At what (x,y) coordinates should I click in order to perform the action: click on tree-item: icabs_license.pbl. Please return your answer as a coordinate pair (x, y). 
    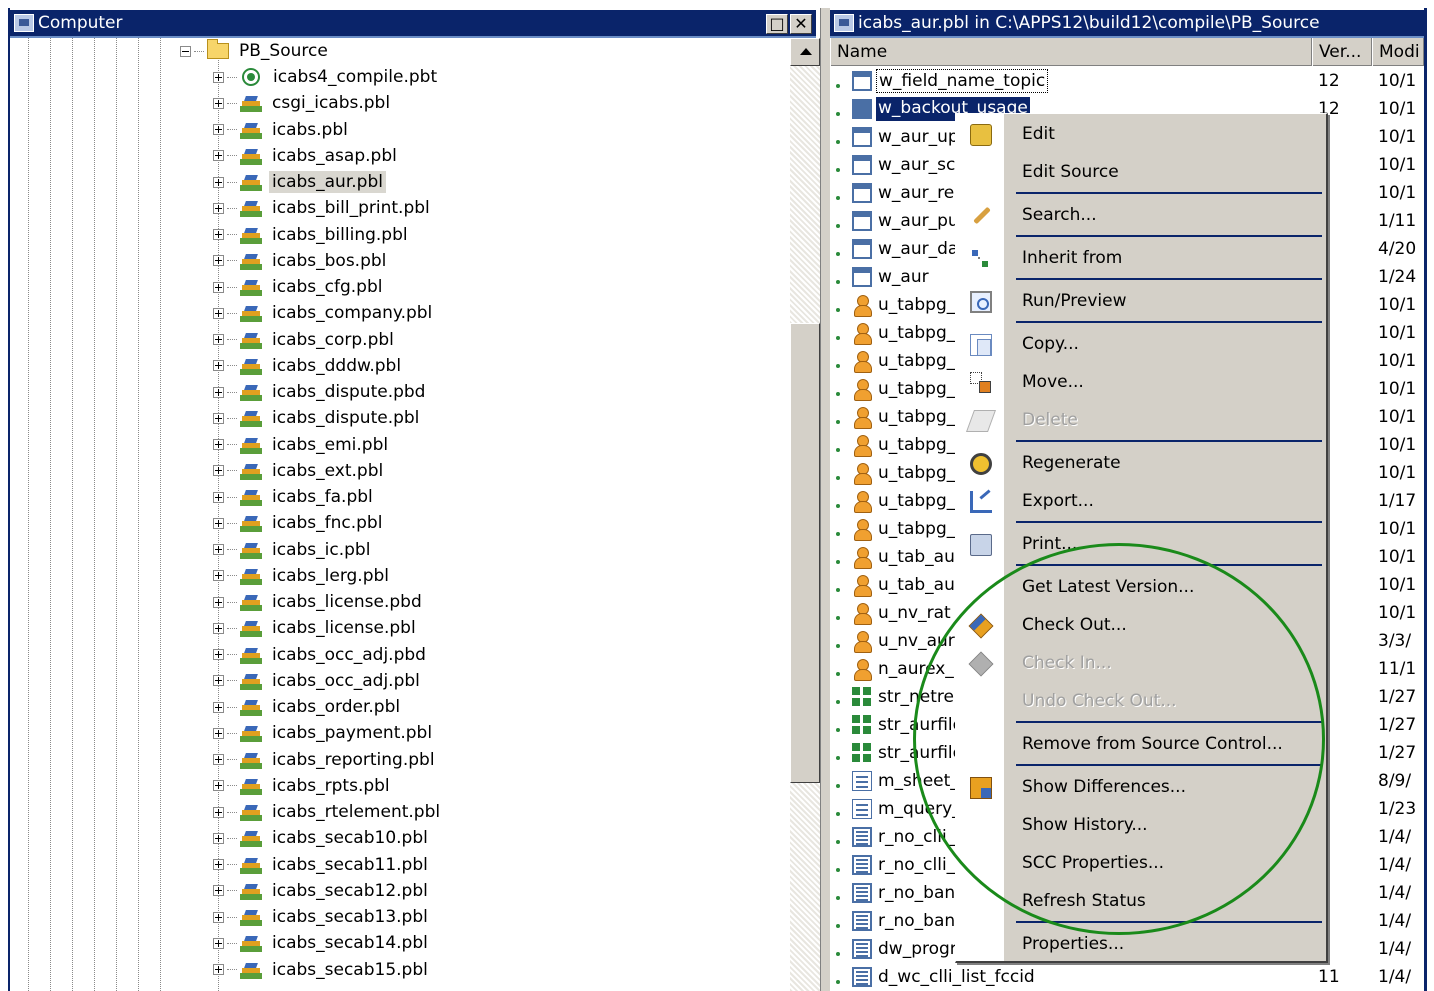
    Looking at the image, I should click on (316, 628).